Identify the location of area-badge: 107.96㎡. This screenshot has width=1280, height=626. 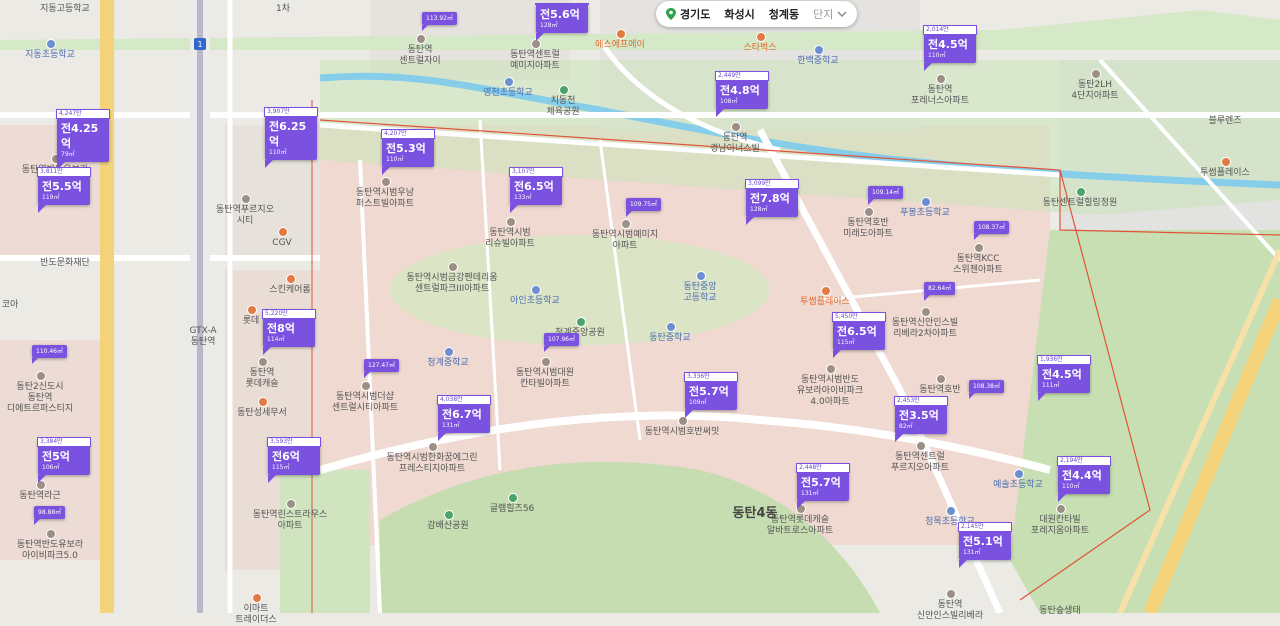
(561, 342).